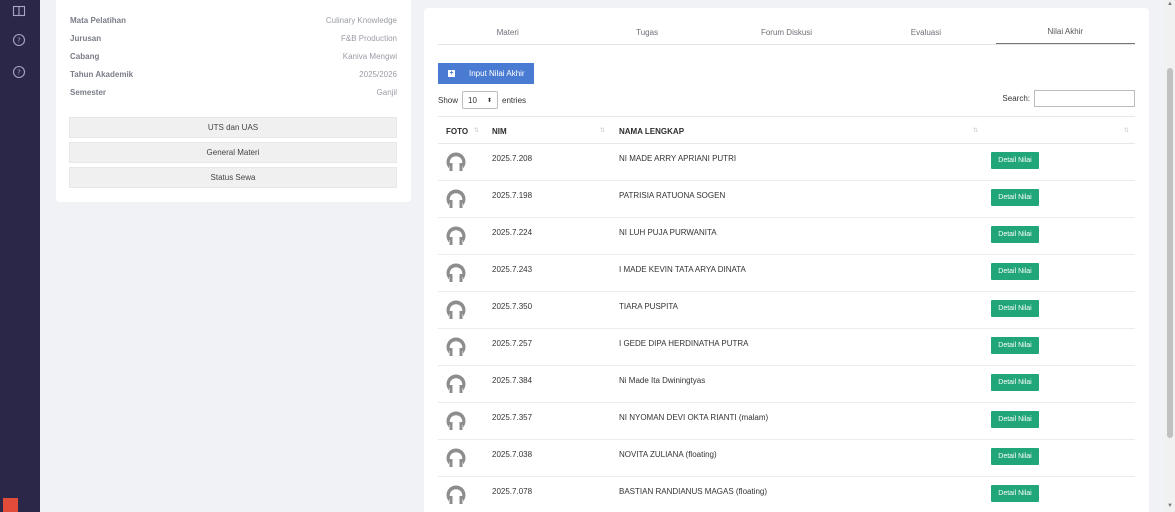 Image resolution: width=1175 pixels, height=512 pixels. I want to click on name-cell: Ni Made Ita Dwiningtyas, so click(662, 380).